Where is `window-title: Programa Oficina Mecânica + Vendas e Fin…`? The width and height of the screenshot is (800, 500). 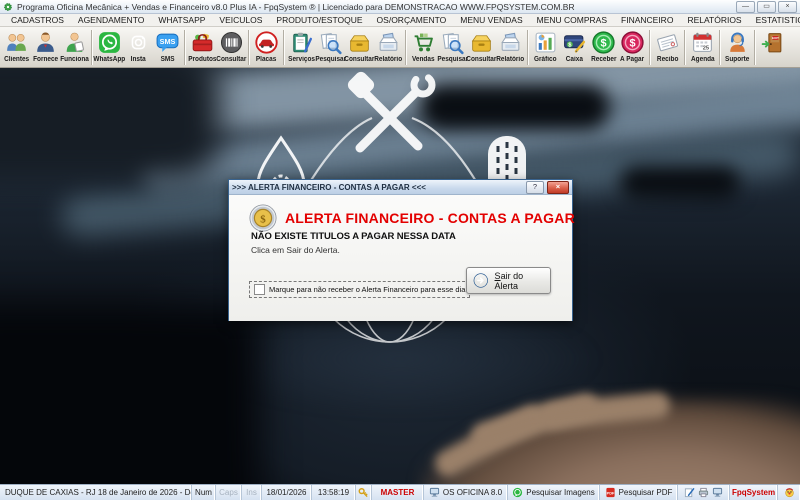 window-title: Programa Oficina Mecânica + Vendas e Fin… is located at coordinates (296, 6).